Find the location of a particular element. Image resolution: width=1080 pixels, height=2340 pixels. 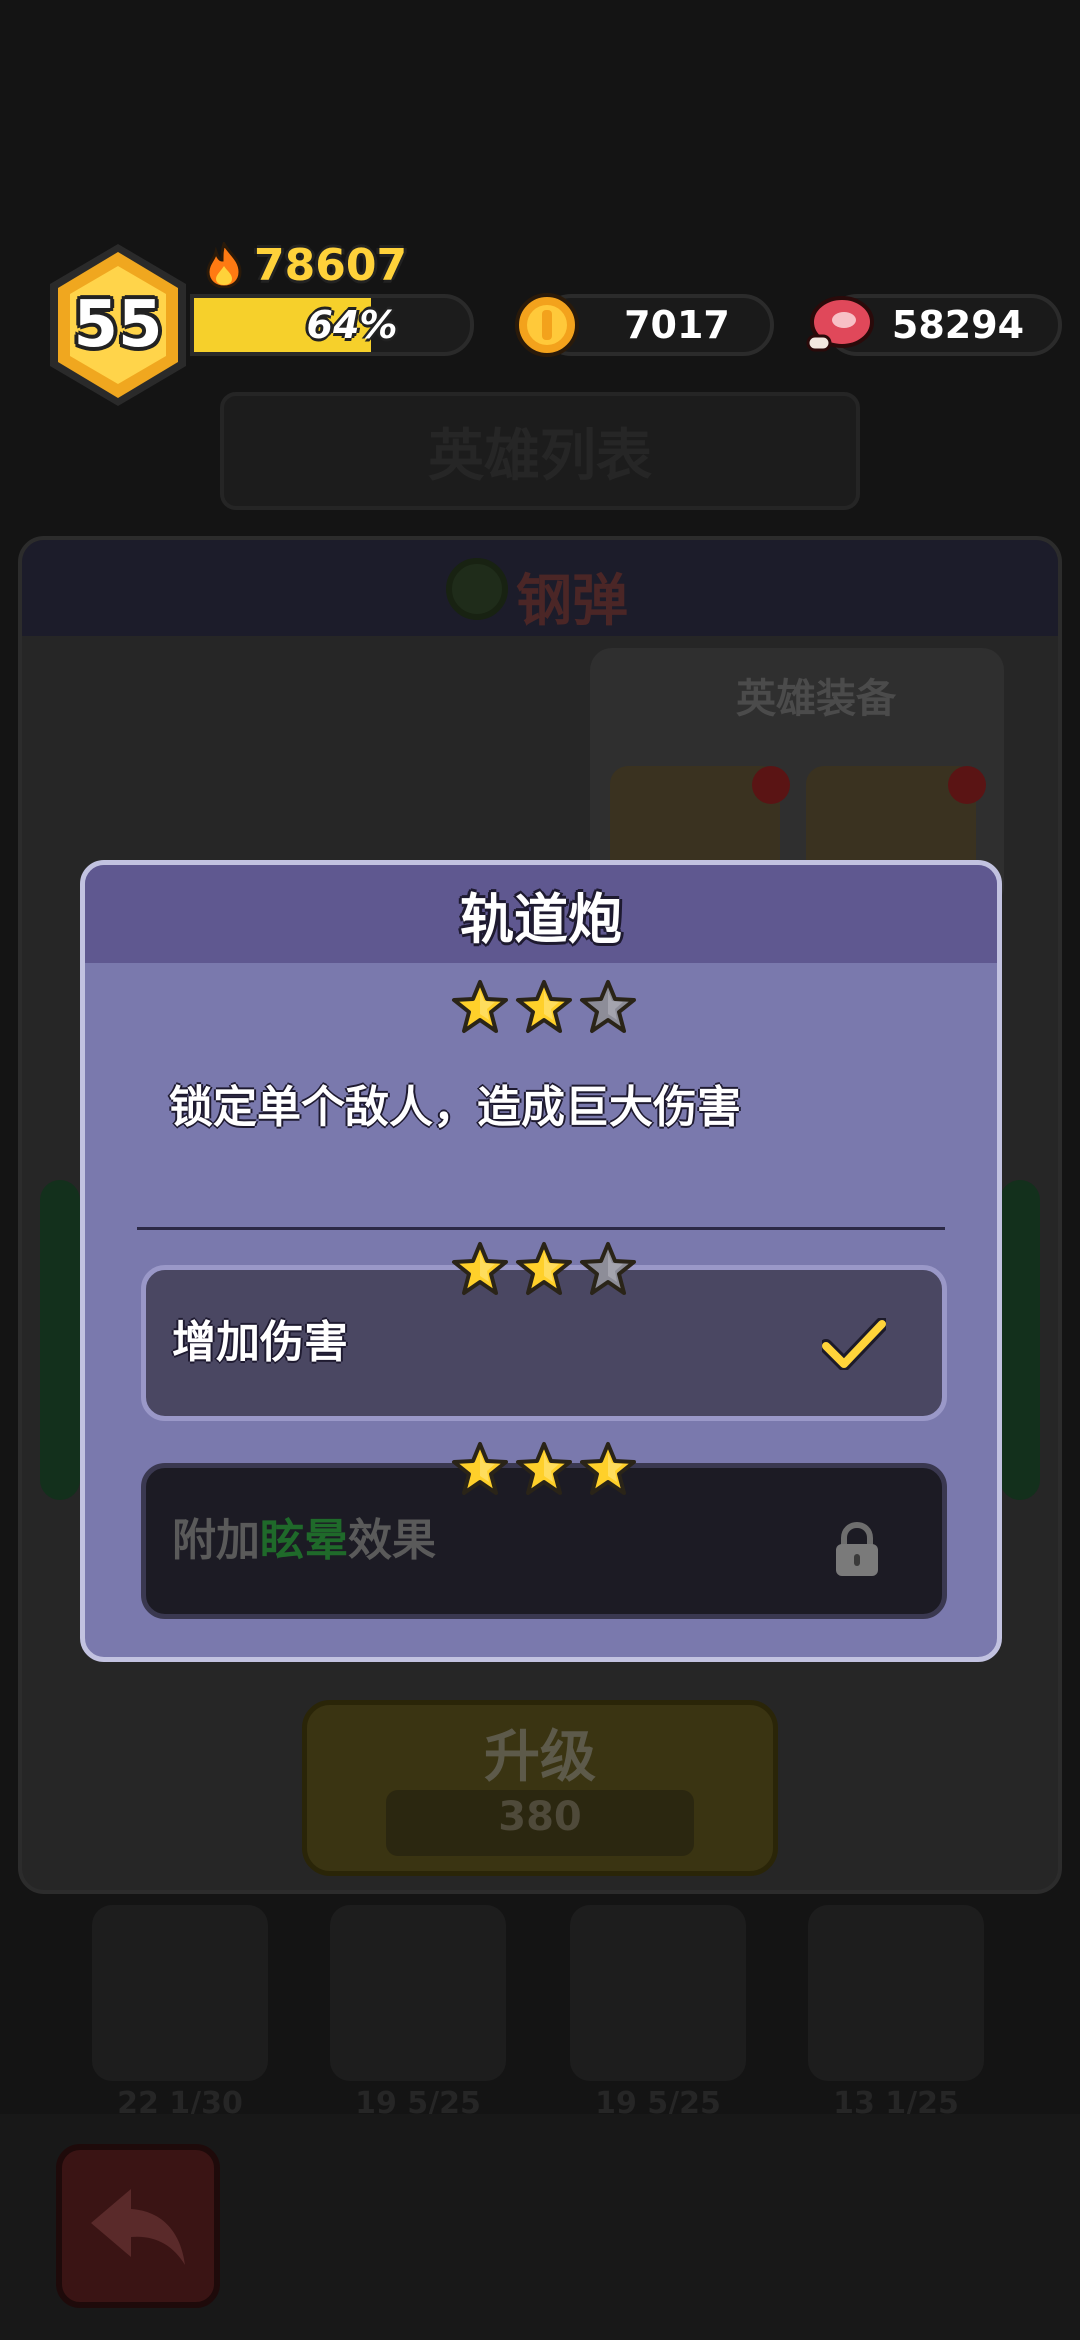

back-button is located at coordinates (138, 2226).